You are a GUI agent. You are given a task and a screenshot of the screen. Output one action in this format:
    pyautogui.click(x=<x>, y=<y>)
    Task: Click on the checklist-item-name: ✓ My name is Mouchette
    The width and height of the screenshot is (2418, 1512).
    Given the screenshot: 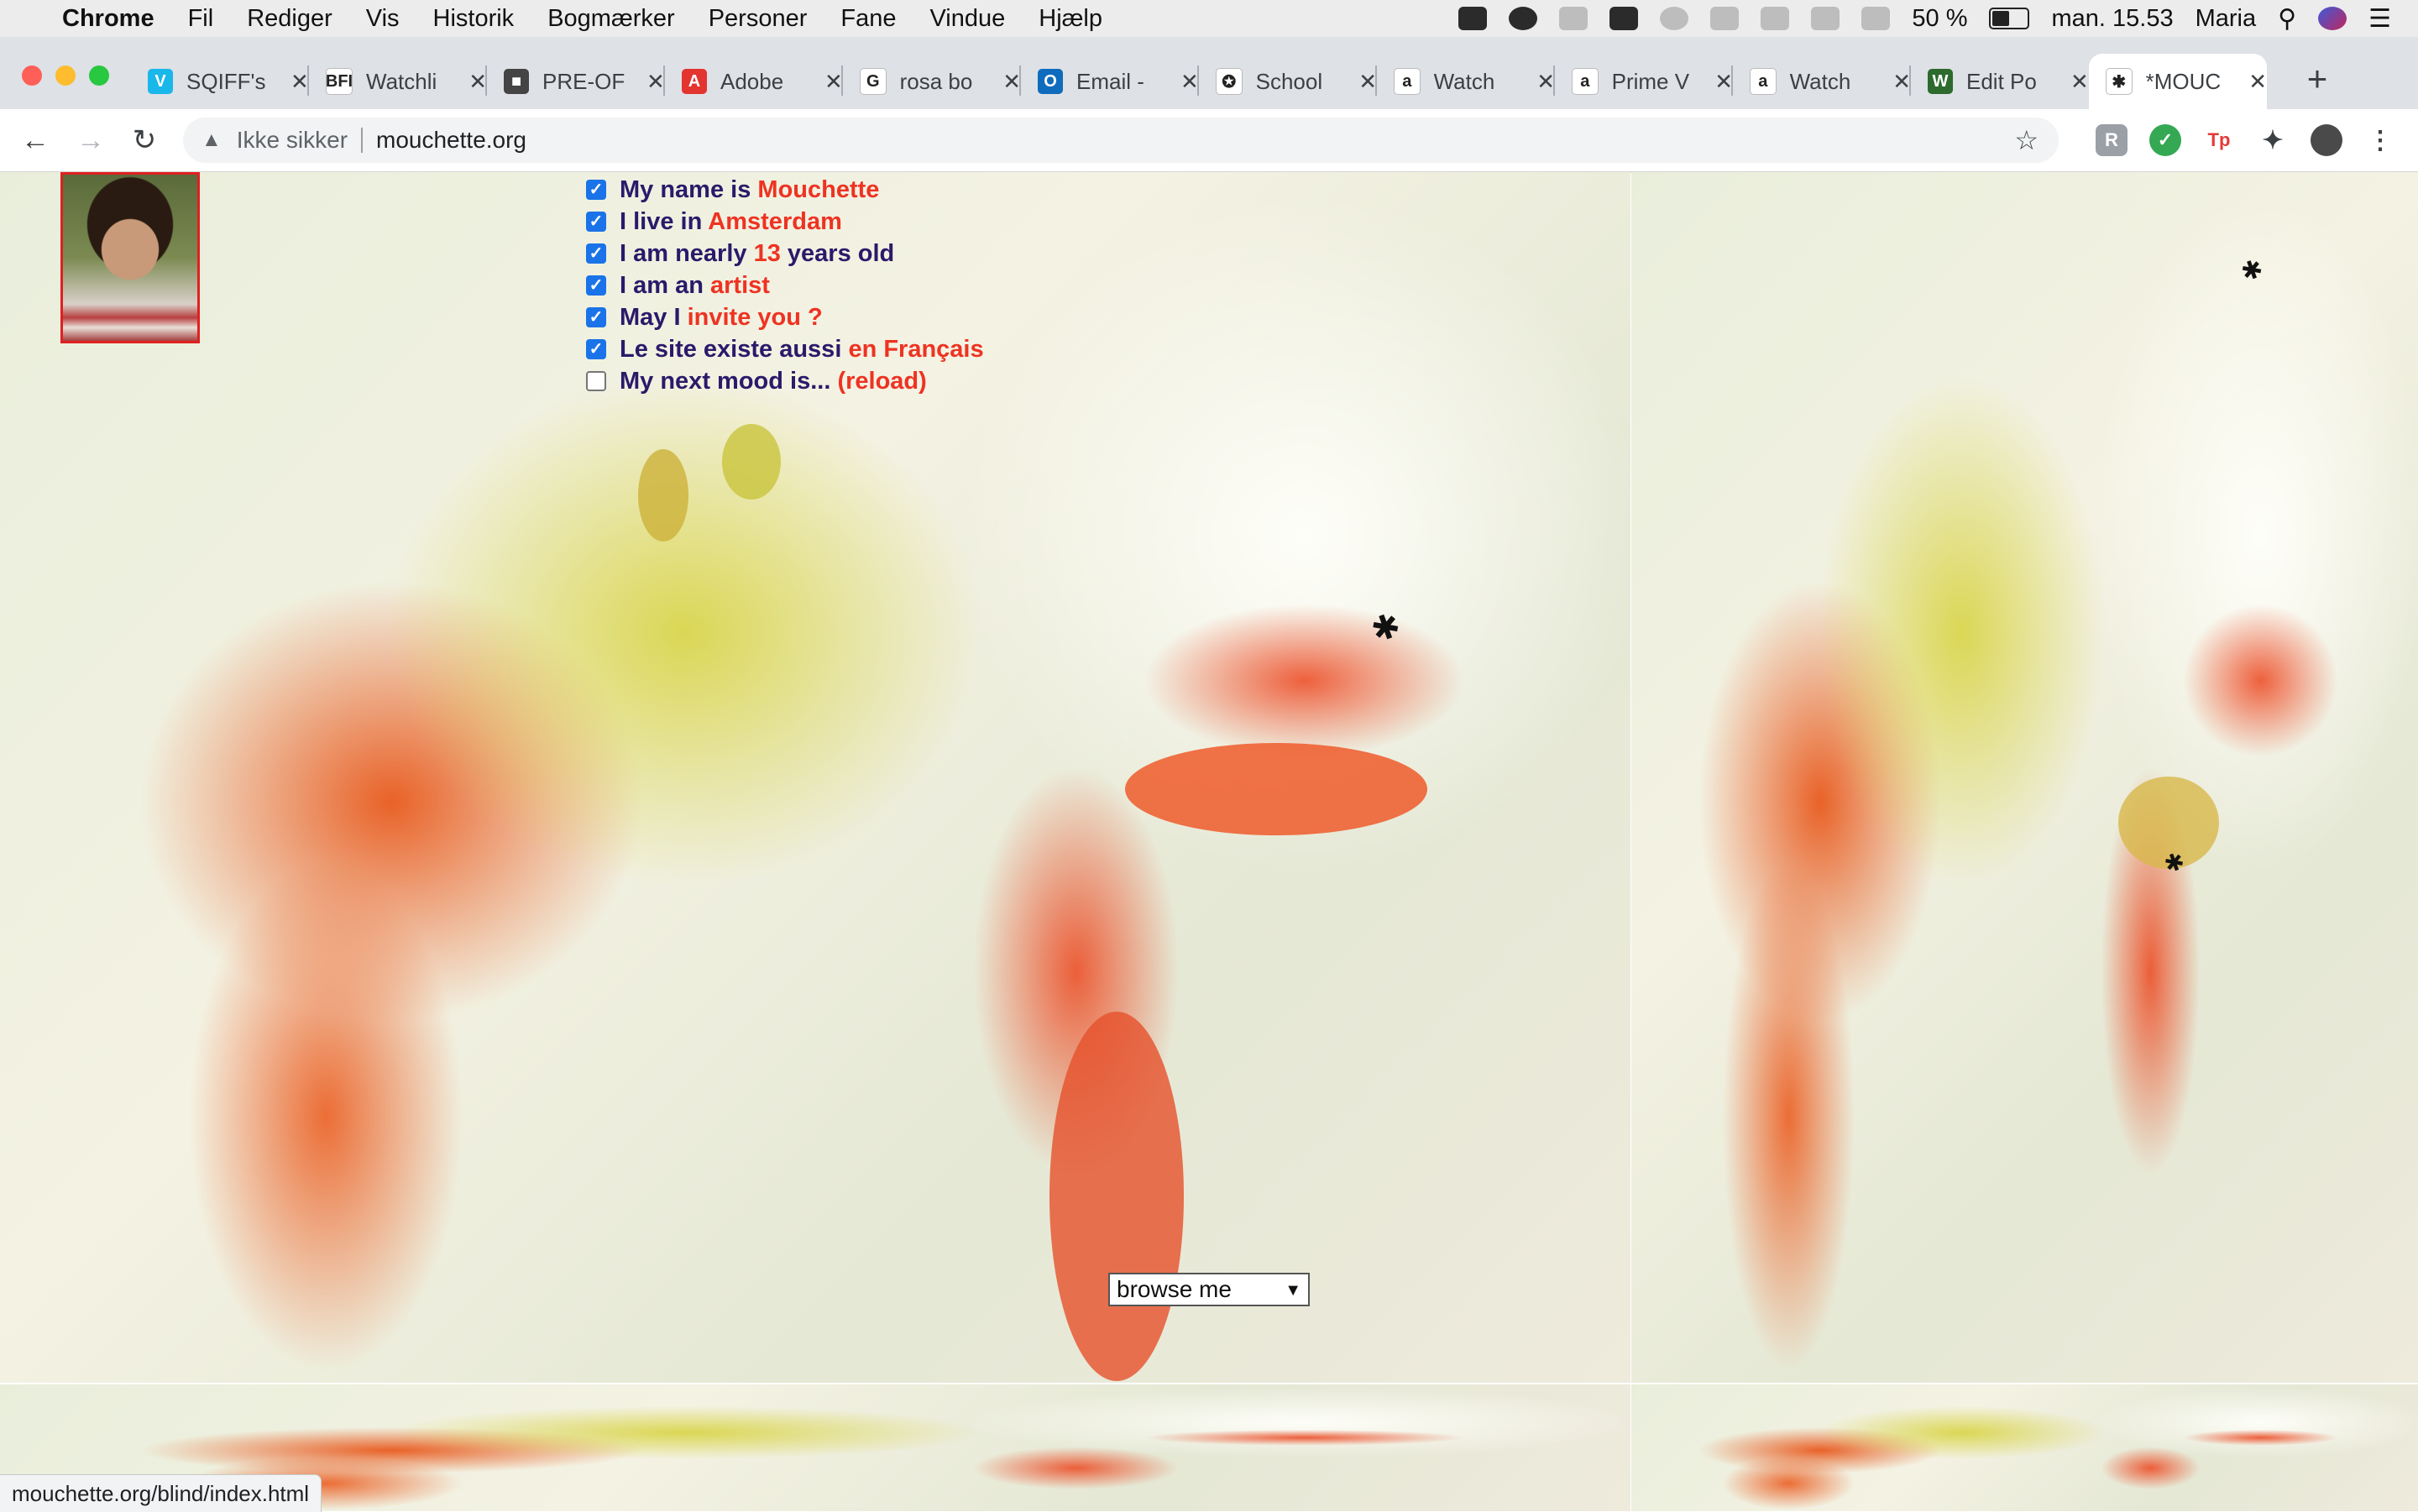 What is the action you would take?
    pyautogui.click(x=785, y=190)
    